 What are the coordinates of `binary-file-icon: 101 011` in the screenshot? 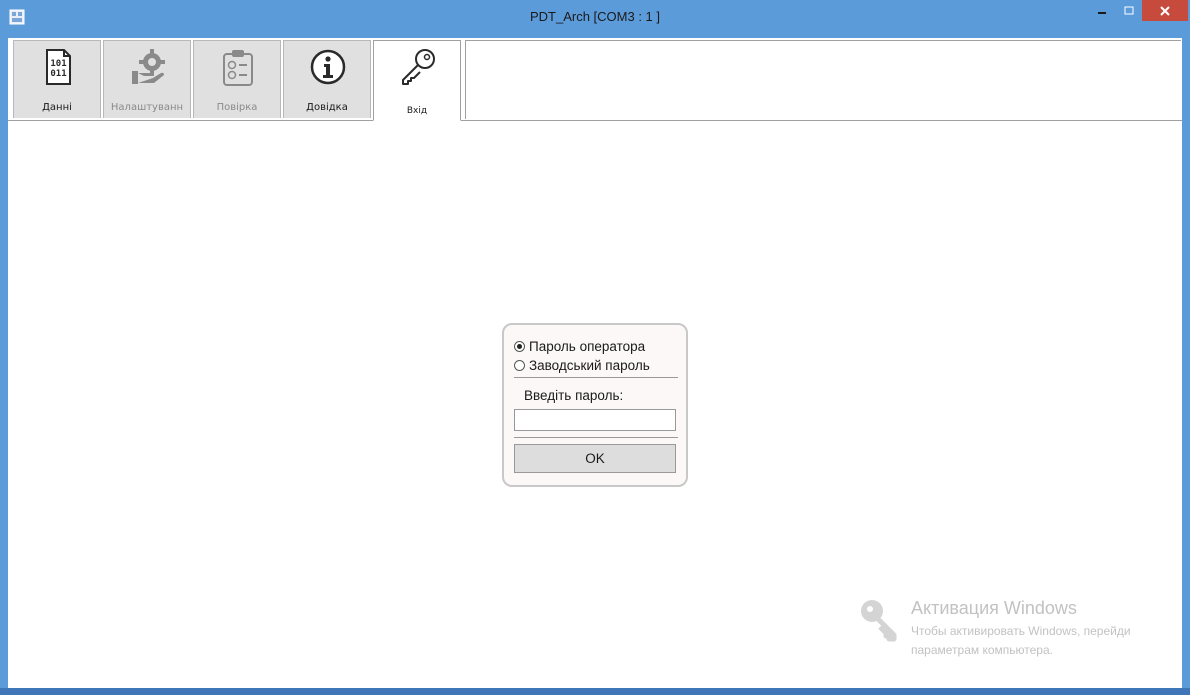 It's located at (58, 67).